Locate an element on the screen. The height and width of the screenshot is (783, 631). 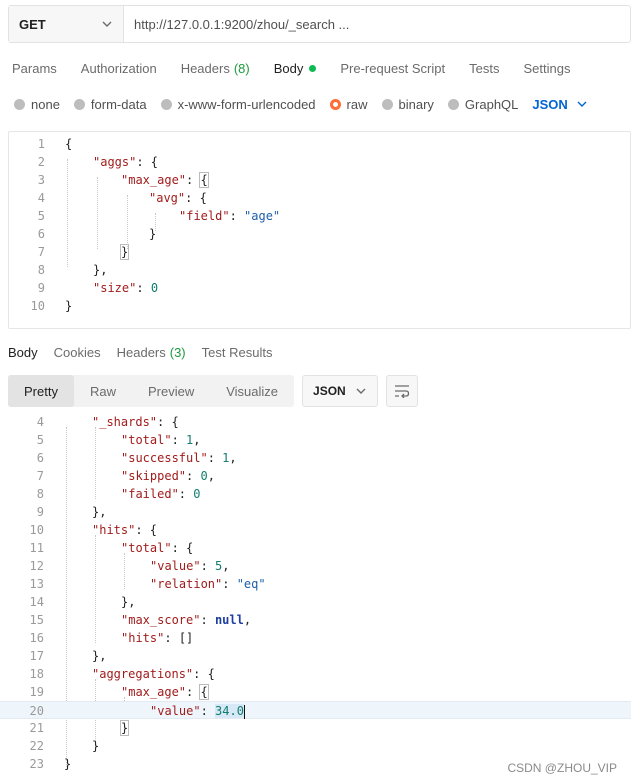
code-line: 9}, is located at coordinates (315, 512).